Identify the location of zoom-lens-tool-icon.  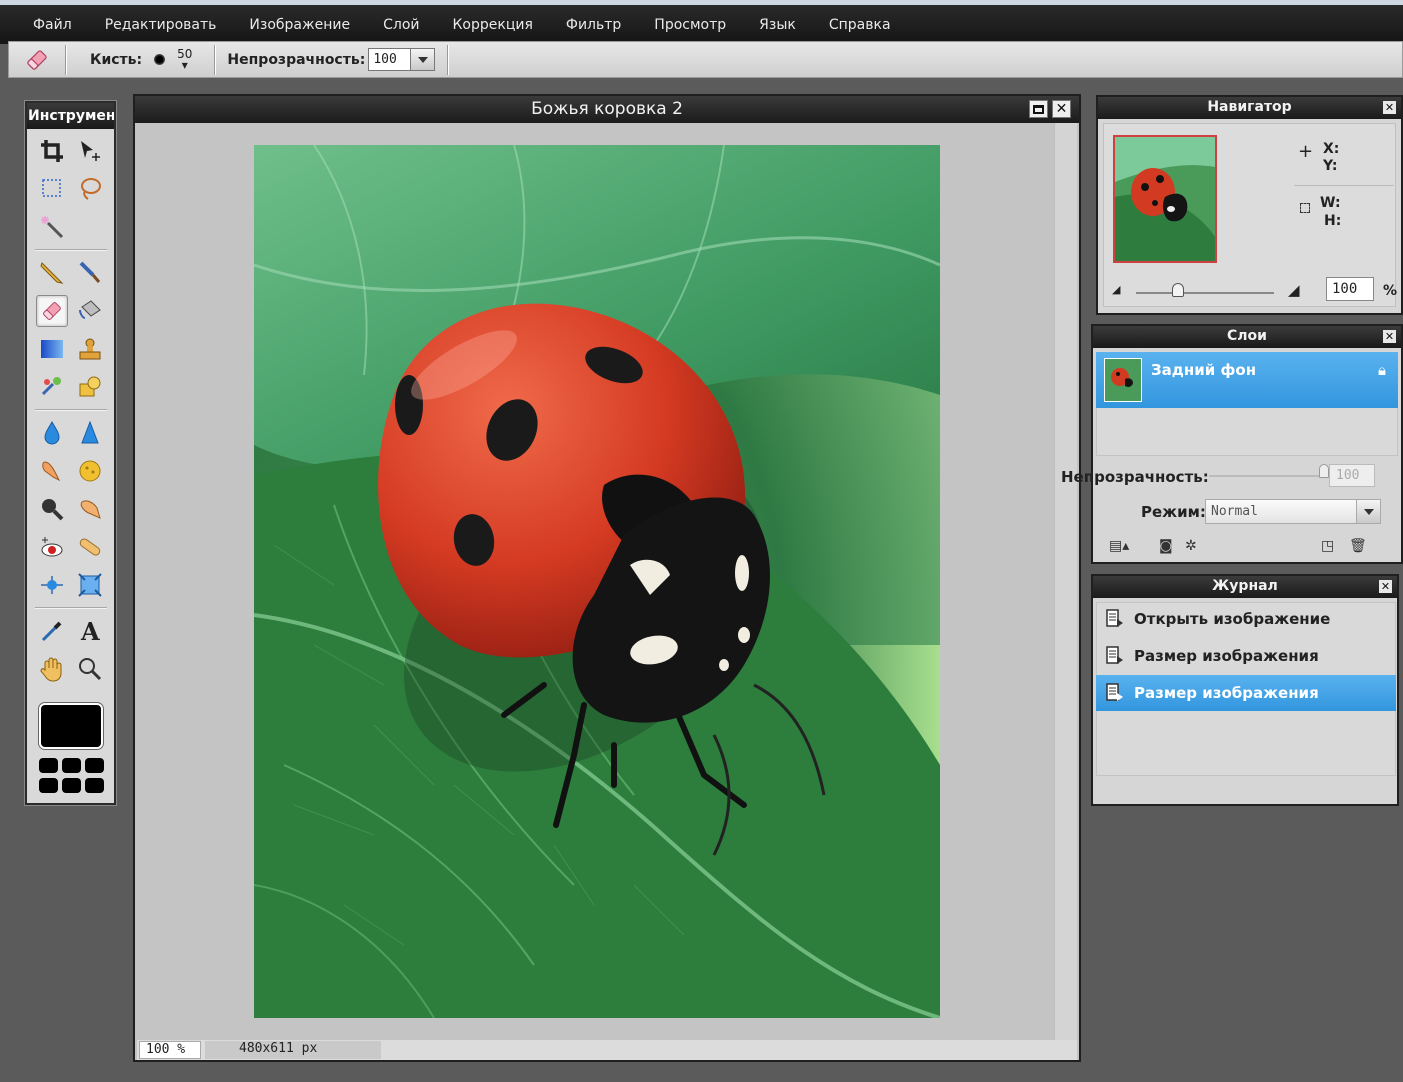
(52, 509).